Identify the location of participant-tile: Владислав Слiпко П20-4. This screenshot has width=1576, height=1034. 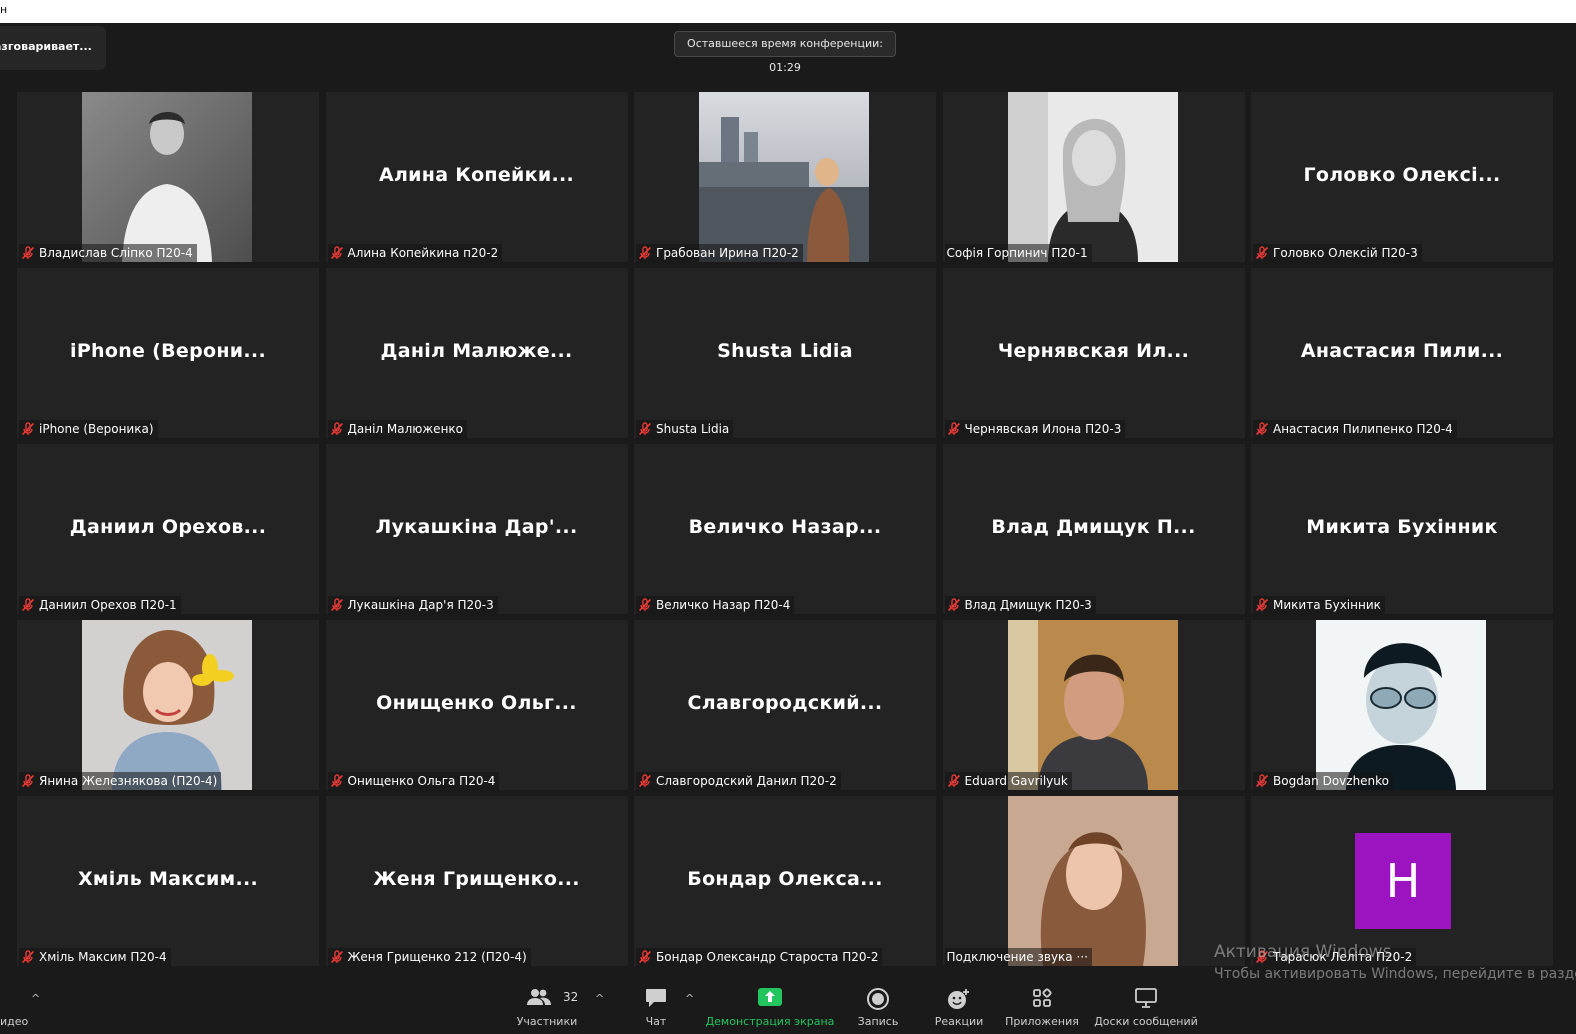
(168, 177).